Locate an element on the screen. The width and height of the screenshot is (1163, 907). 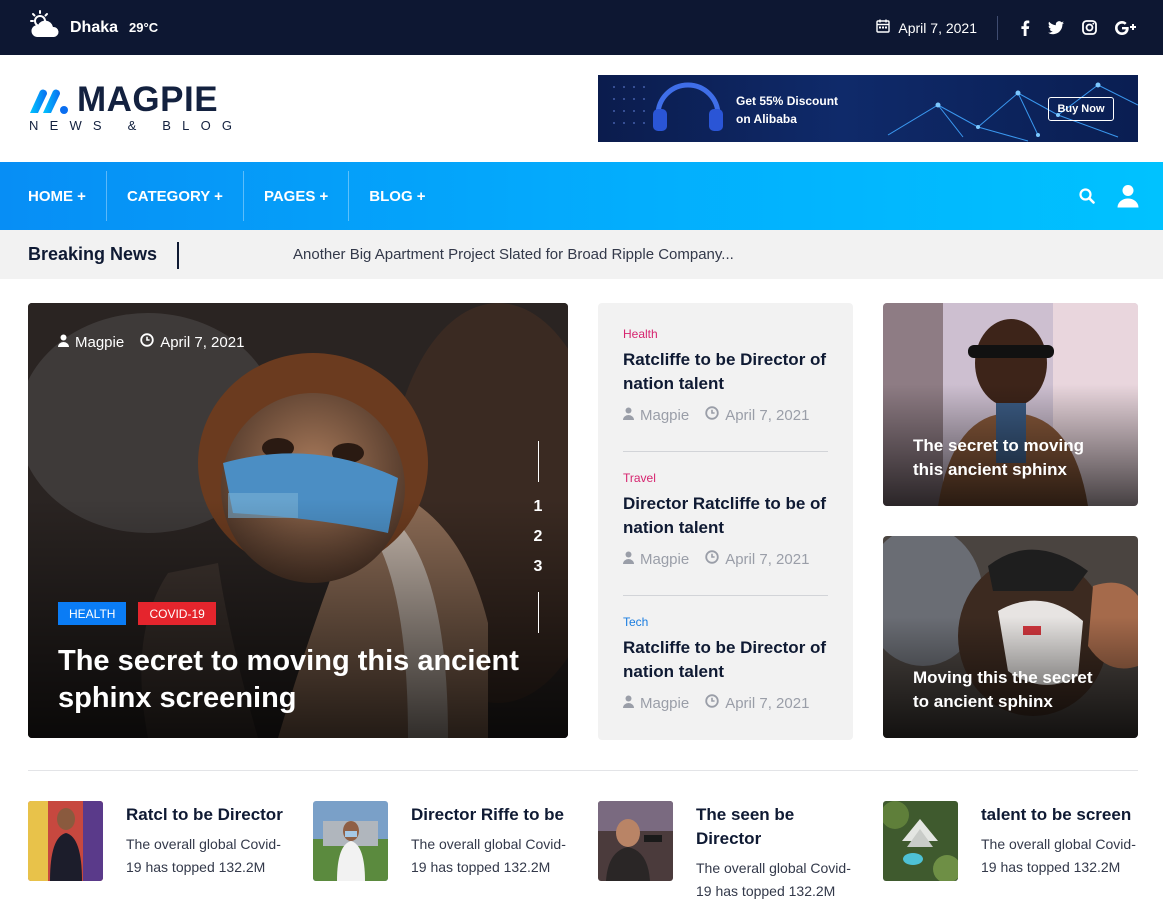
list-item-category: Tech is located at coordinates (725, 622).